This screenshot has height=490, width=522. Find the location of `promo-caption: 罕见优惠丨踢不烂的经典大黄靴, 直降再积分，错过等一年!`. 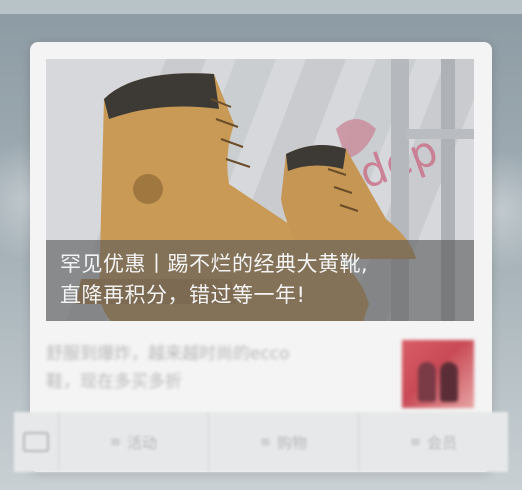

promo-caption: 罕见优惠丨踢不烂的经典大黄靴, 直降再积分，错过等一年! is located at coordinates (260, 280).